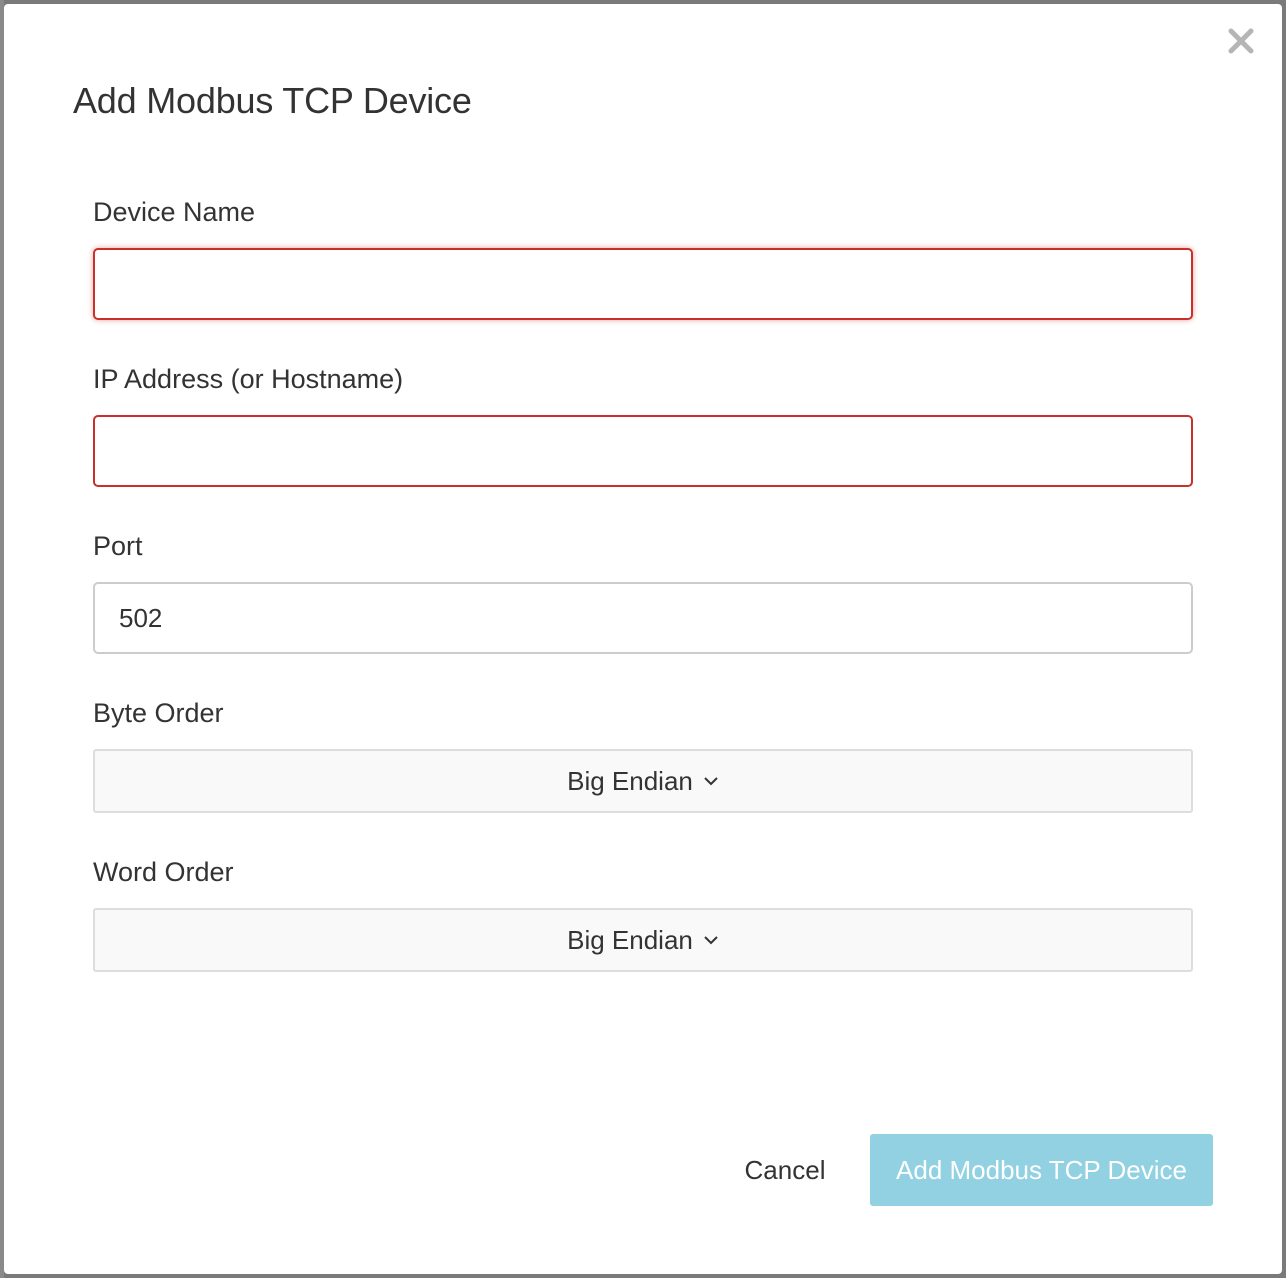  What do you see at coordinates (643, 451) in the screenshot?
I see `ip-address-input` at bounding box center [643, 451].